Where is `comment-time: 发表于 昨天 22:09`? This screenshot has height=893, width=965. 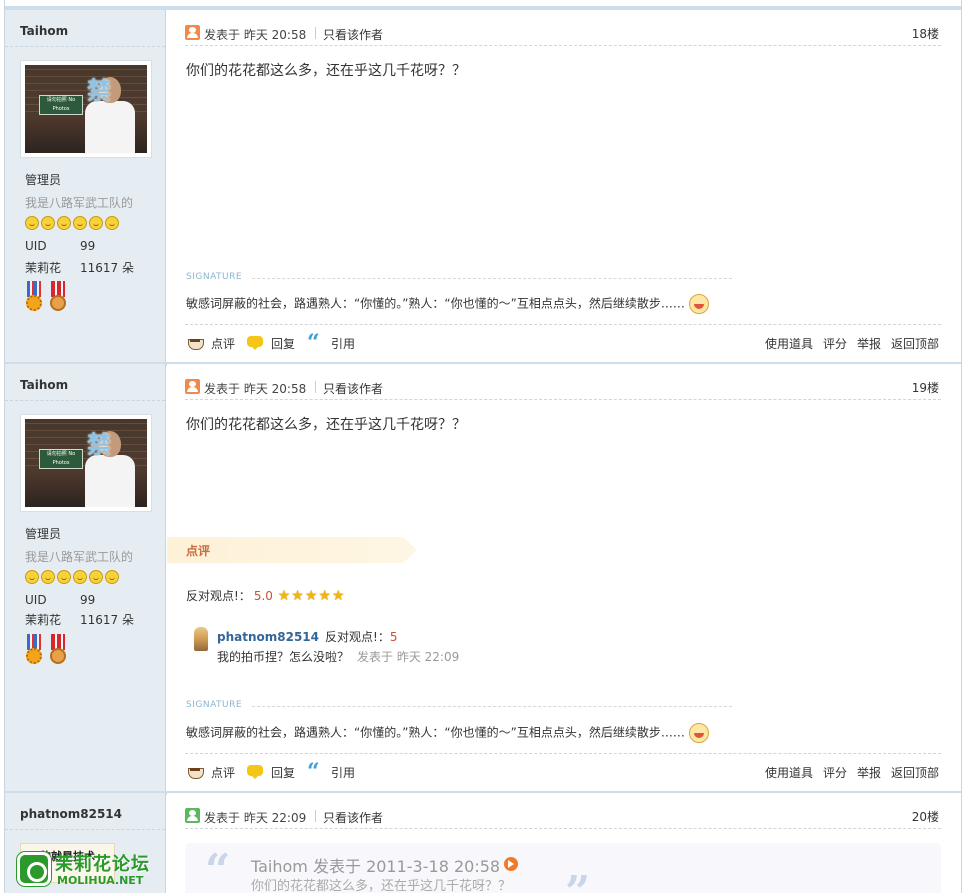 comment-time: 发表于 昨天 22:09 is located at coordinates (408, 657).